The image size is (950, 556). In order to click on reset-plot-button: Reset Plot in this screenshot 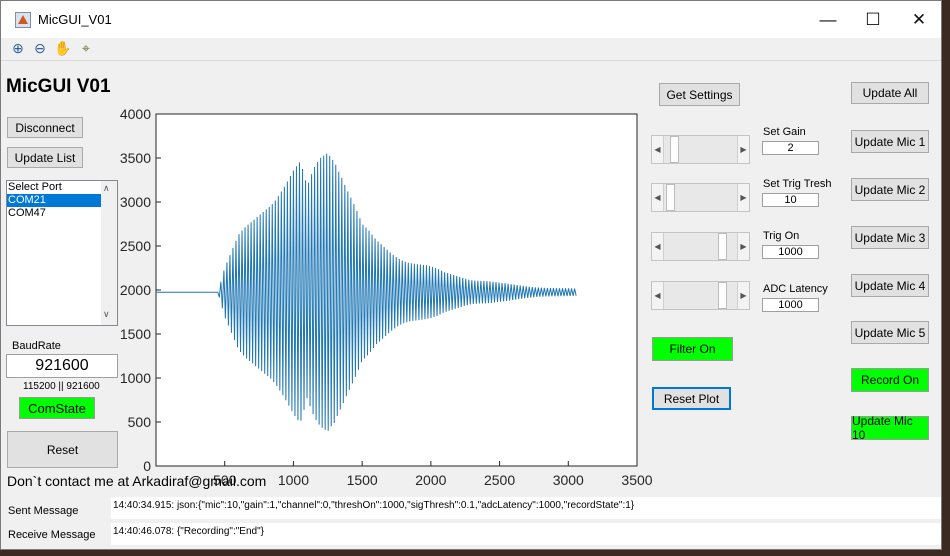, I will do `click(691, 398)`.